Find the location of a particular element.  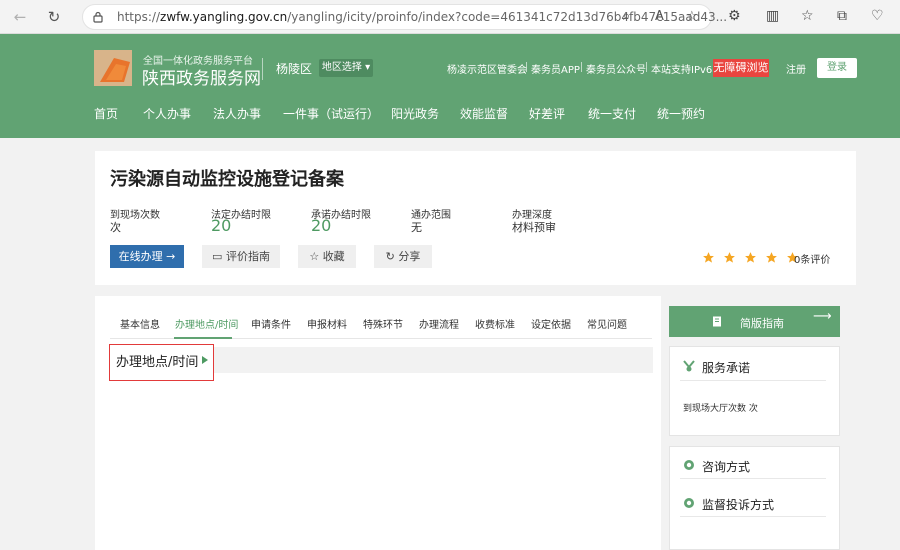

site-title: 陕西政务服务网 is located at coordinates (201, 76).